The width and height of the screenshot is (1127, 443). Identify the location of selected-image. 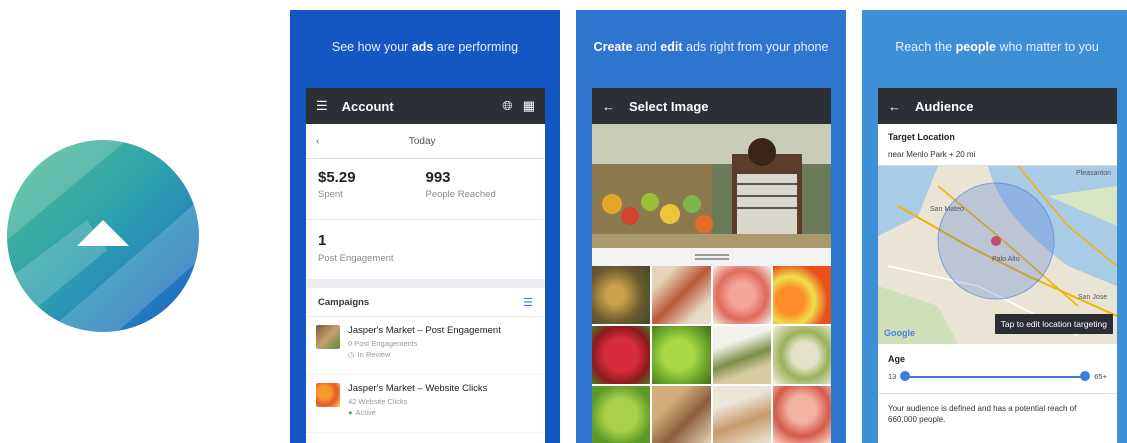
(711, 186).